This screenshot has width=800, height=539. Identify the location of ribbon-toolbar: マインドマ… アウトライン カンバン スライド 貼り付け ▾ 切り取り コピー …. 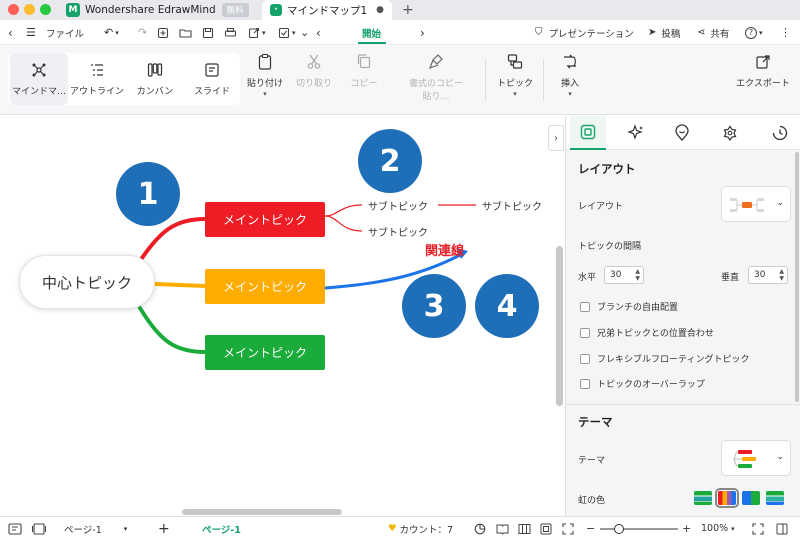
(400, 80).